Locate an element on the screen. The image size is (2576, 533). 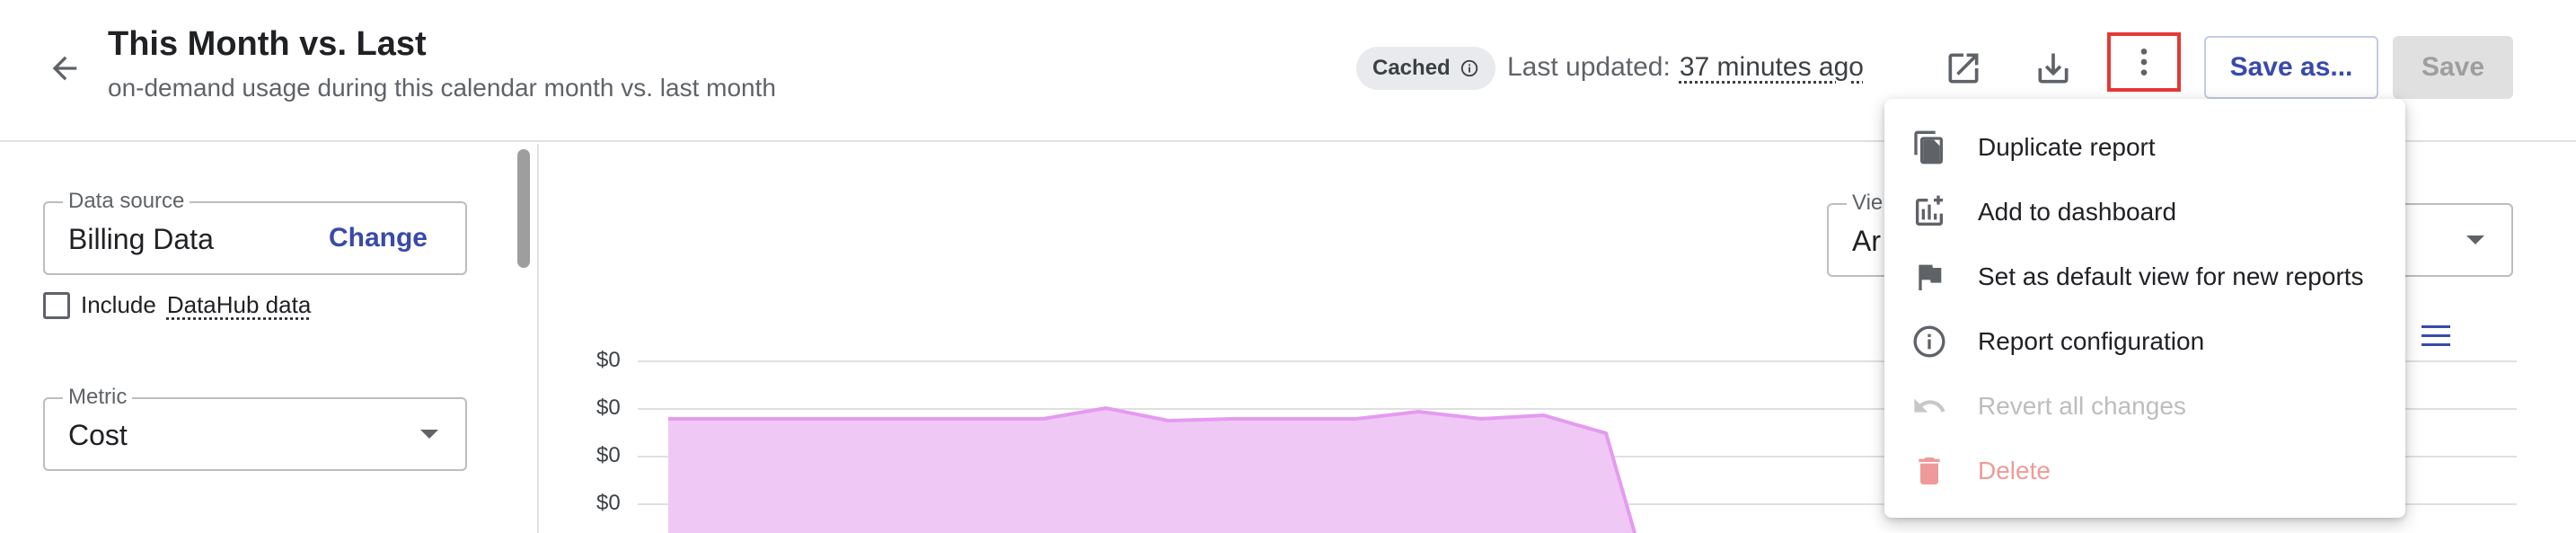
download-icon is located at coordinates (2053, 69).